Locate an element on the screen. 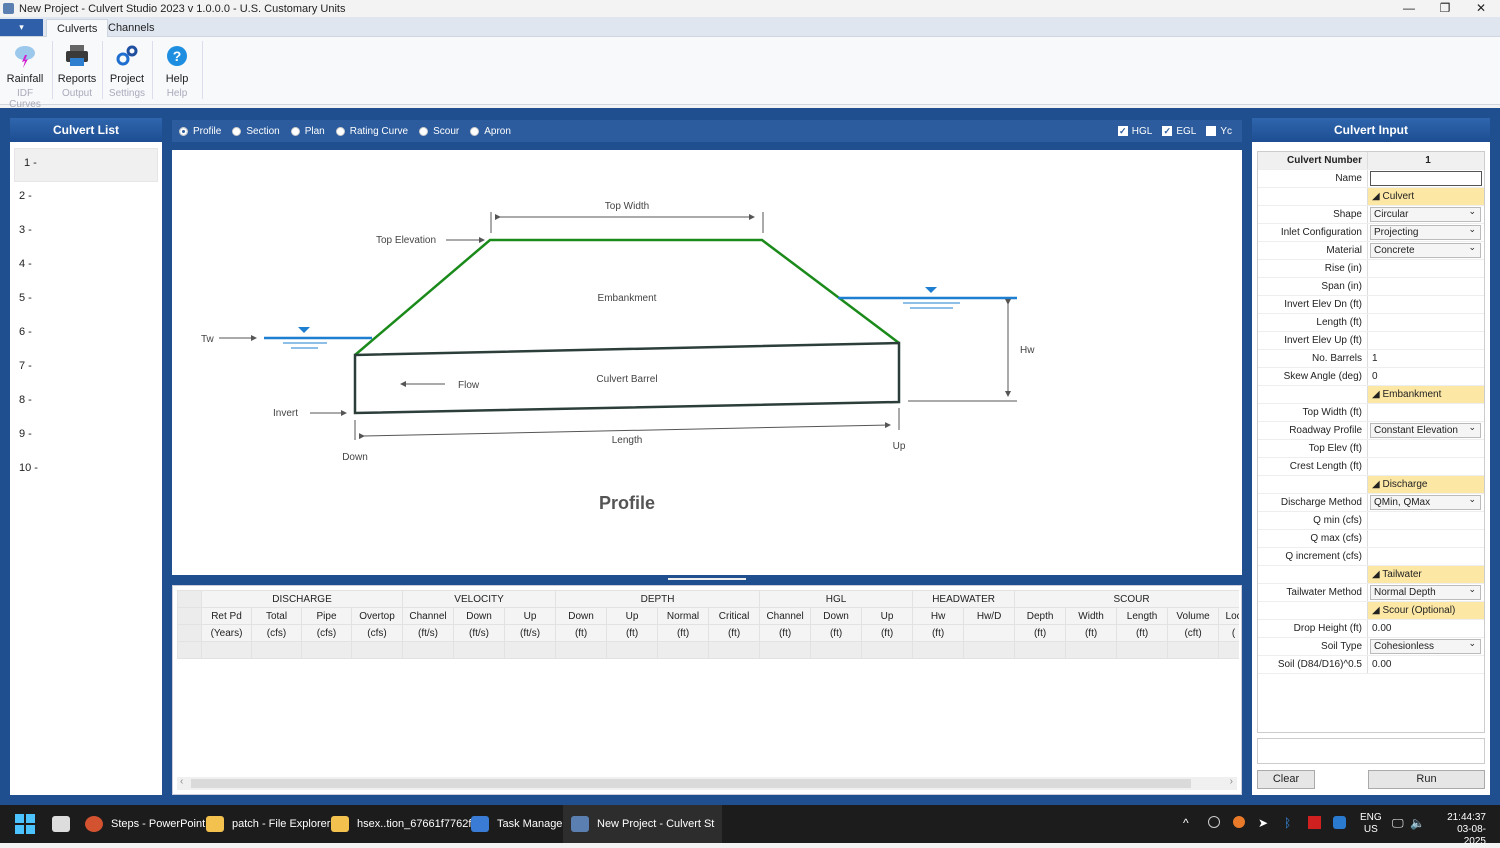 The image size is (1500, 848). dropdown-value: Constant Elevation is located at coordinates (1425, 429).